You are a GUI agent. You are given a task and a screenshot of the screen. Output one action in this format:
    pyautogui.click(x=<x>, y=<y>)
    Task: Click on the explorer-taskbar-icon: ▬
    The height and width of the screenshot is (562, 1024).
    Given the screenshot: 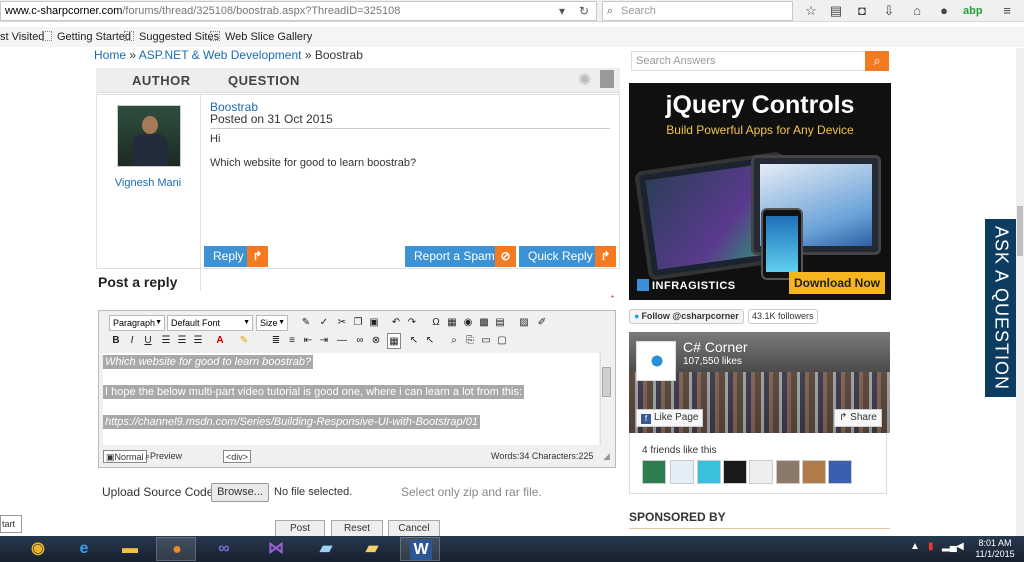 What is the action you would take?
    pyautogui.click(x=130, y=549)
    